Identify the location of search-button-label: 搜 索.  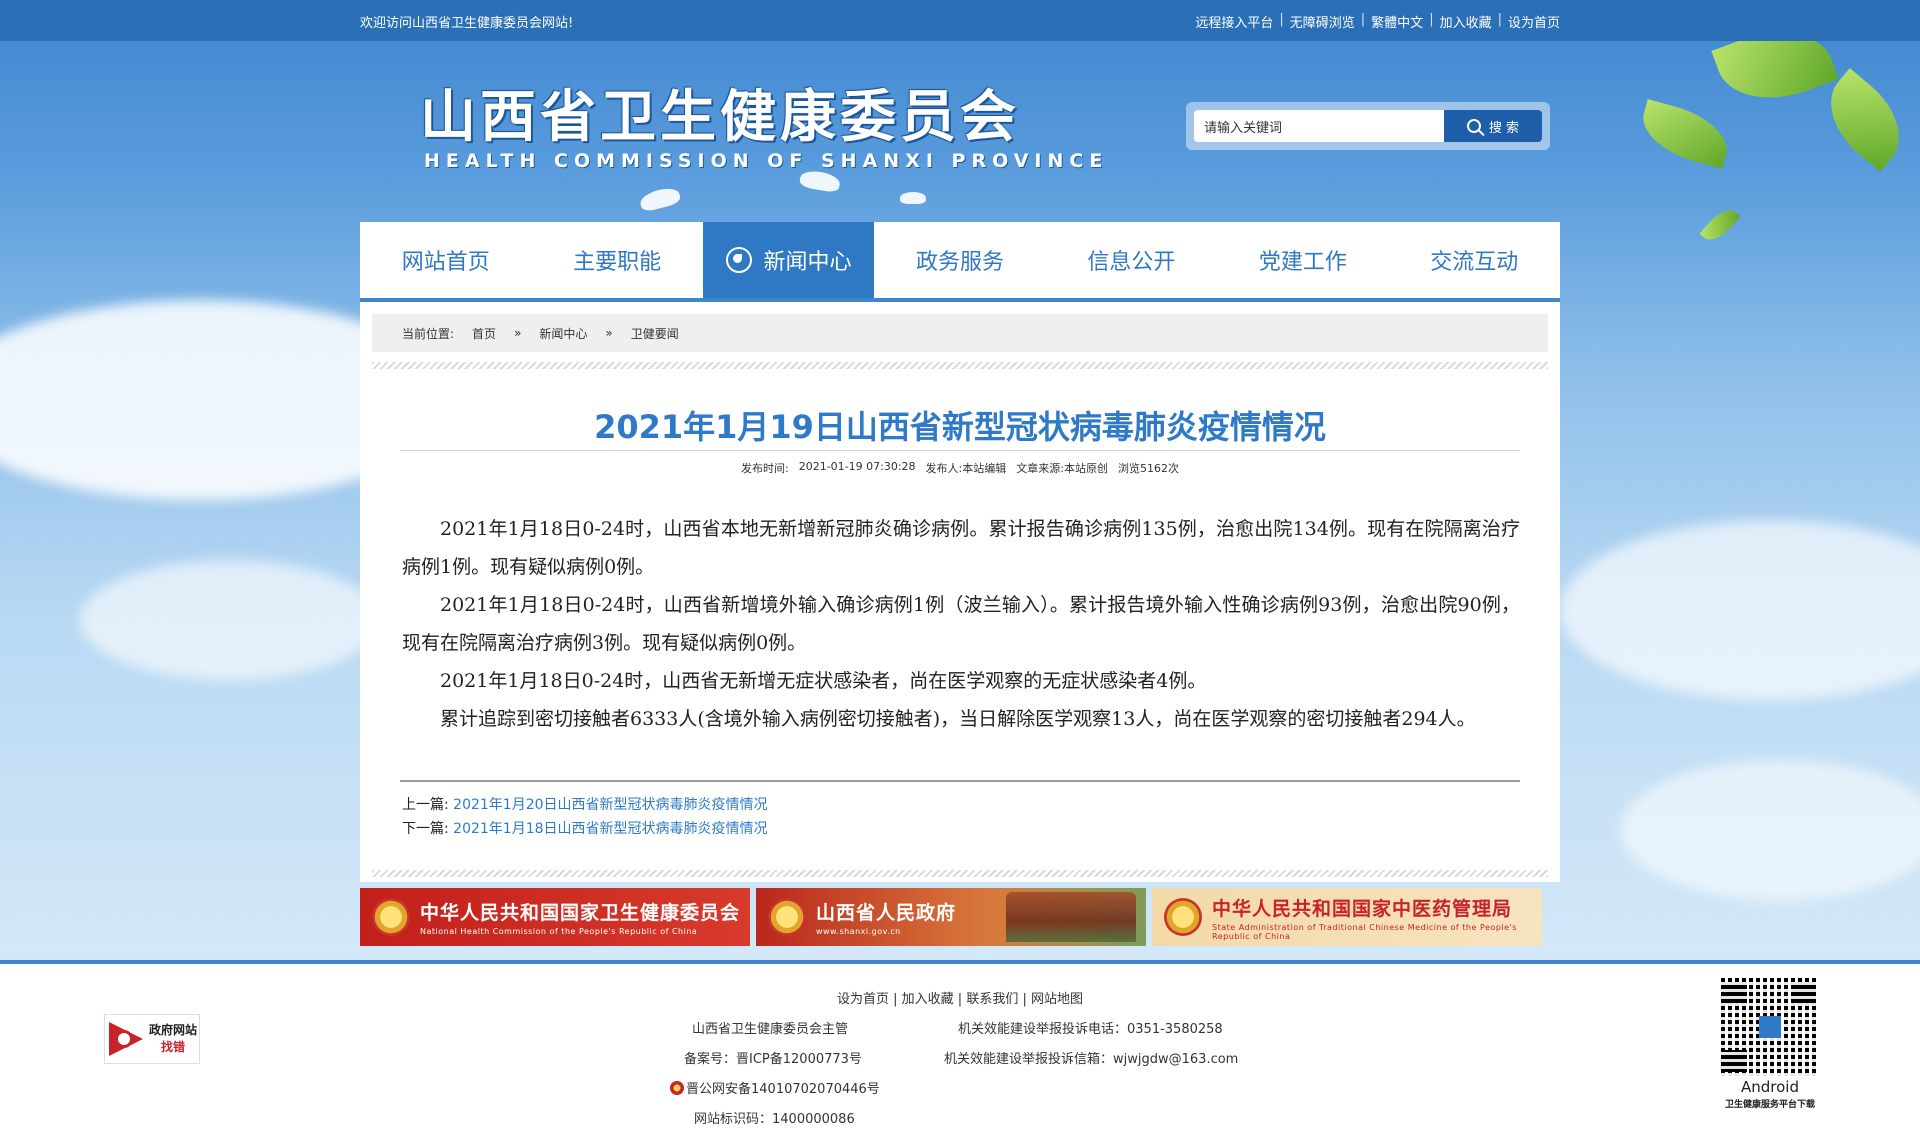
(1504, 128).